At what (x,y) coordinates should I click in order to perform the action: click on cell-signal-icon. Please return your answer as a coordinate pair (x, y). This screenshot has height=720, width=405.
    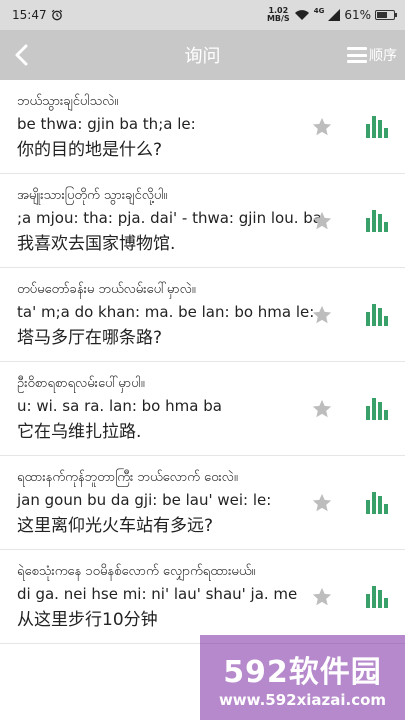
    Looking at the image, I should click on (334, 15).